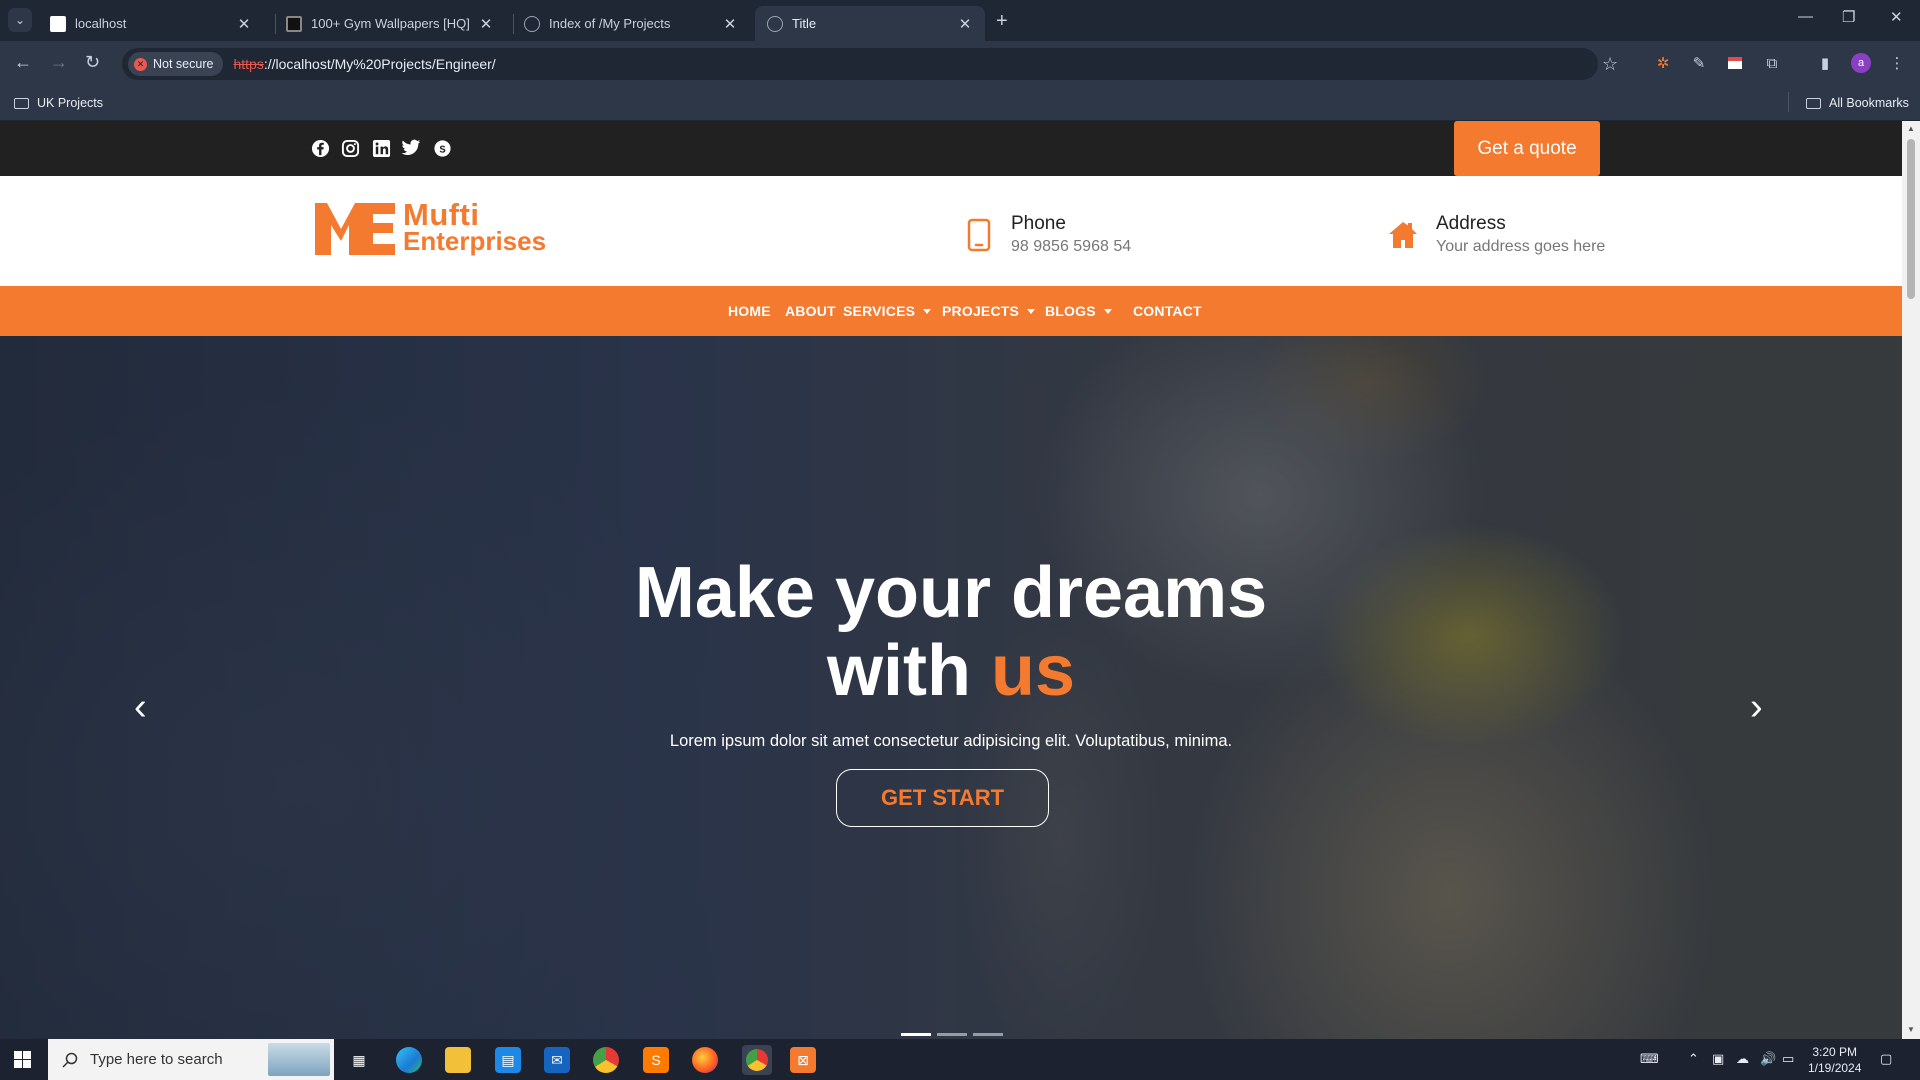 This screenshot has width=1920, height=1080. I want to click on phone-label: Phone, so click(1038, 223).